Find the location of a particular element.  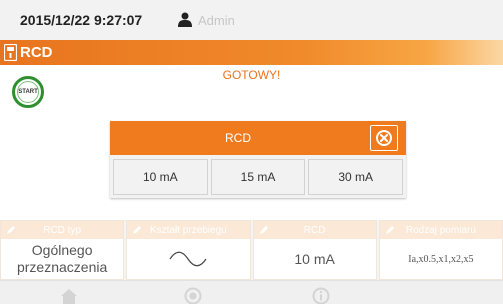

option-10ma-button: 10 mA is located at coordinates (160, 177).